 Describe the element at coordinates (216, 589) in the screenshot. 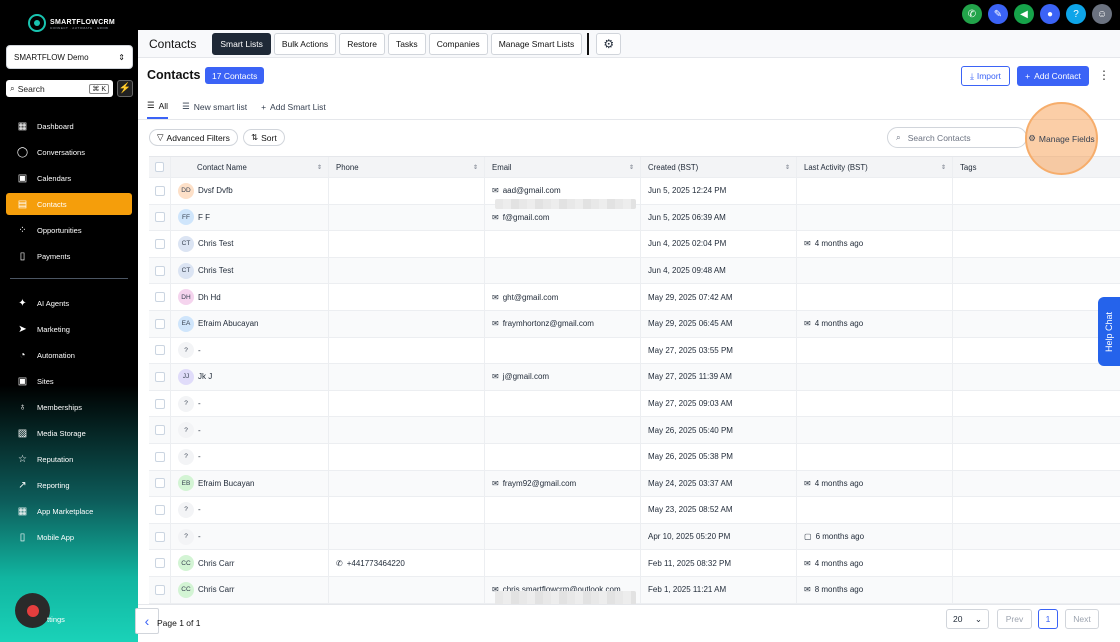

I see `contact-name: Chris Carr` at that location.